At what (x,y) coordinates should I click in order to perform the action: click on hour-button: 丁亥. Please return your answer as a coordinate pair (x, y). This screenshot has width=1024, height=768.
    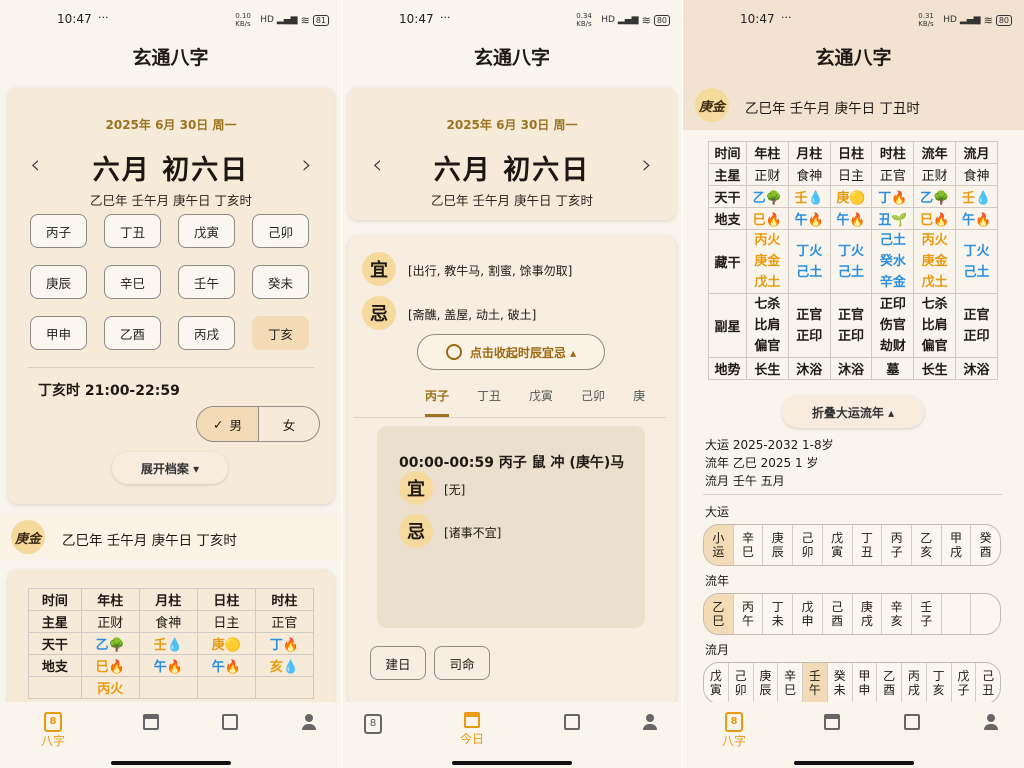
    Looking at the image, I should click on (280, 333).